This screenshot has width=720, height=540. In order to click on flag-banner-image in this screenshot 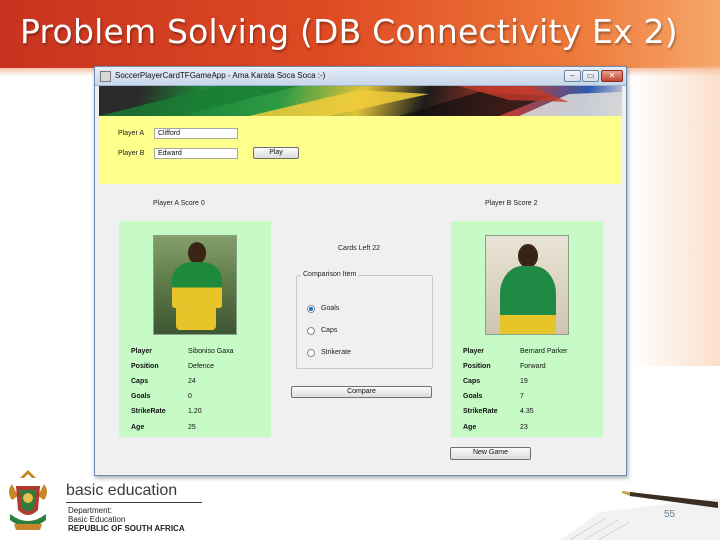, I will do `click(360, 101)`.